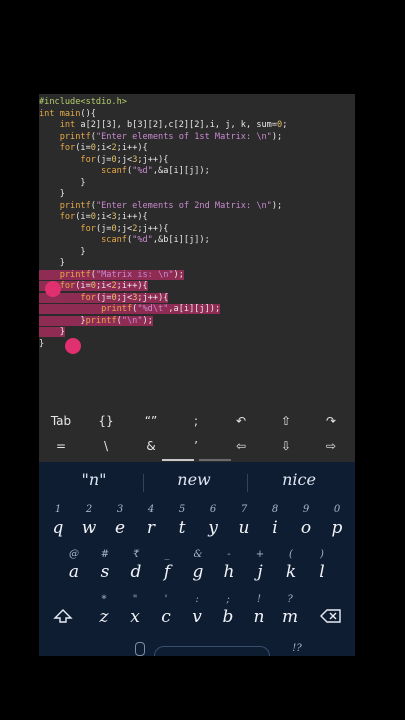  Describe the element at coordinates (58, 528) in the screenshot. I see `key-q: q` at that location.